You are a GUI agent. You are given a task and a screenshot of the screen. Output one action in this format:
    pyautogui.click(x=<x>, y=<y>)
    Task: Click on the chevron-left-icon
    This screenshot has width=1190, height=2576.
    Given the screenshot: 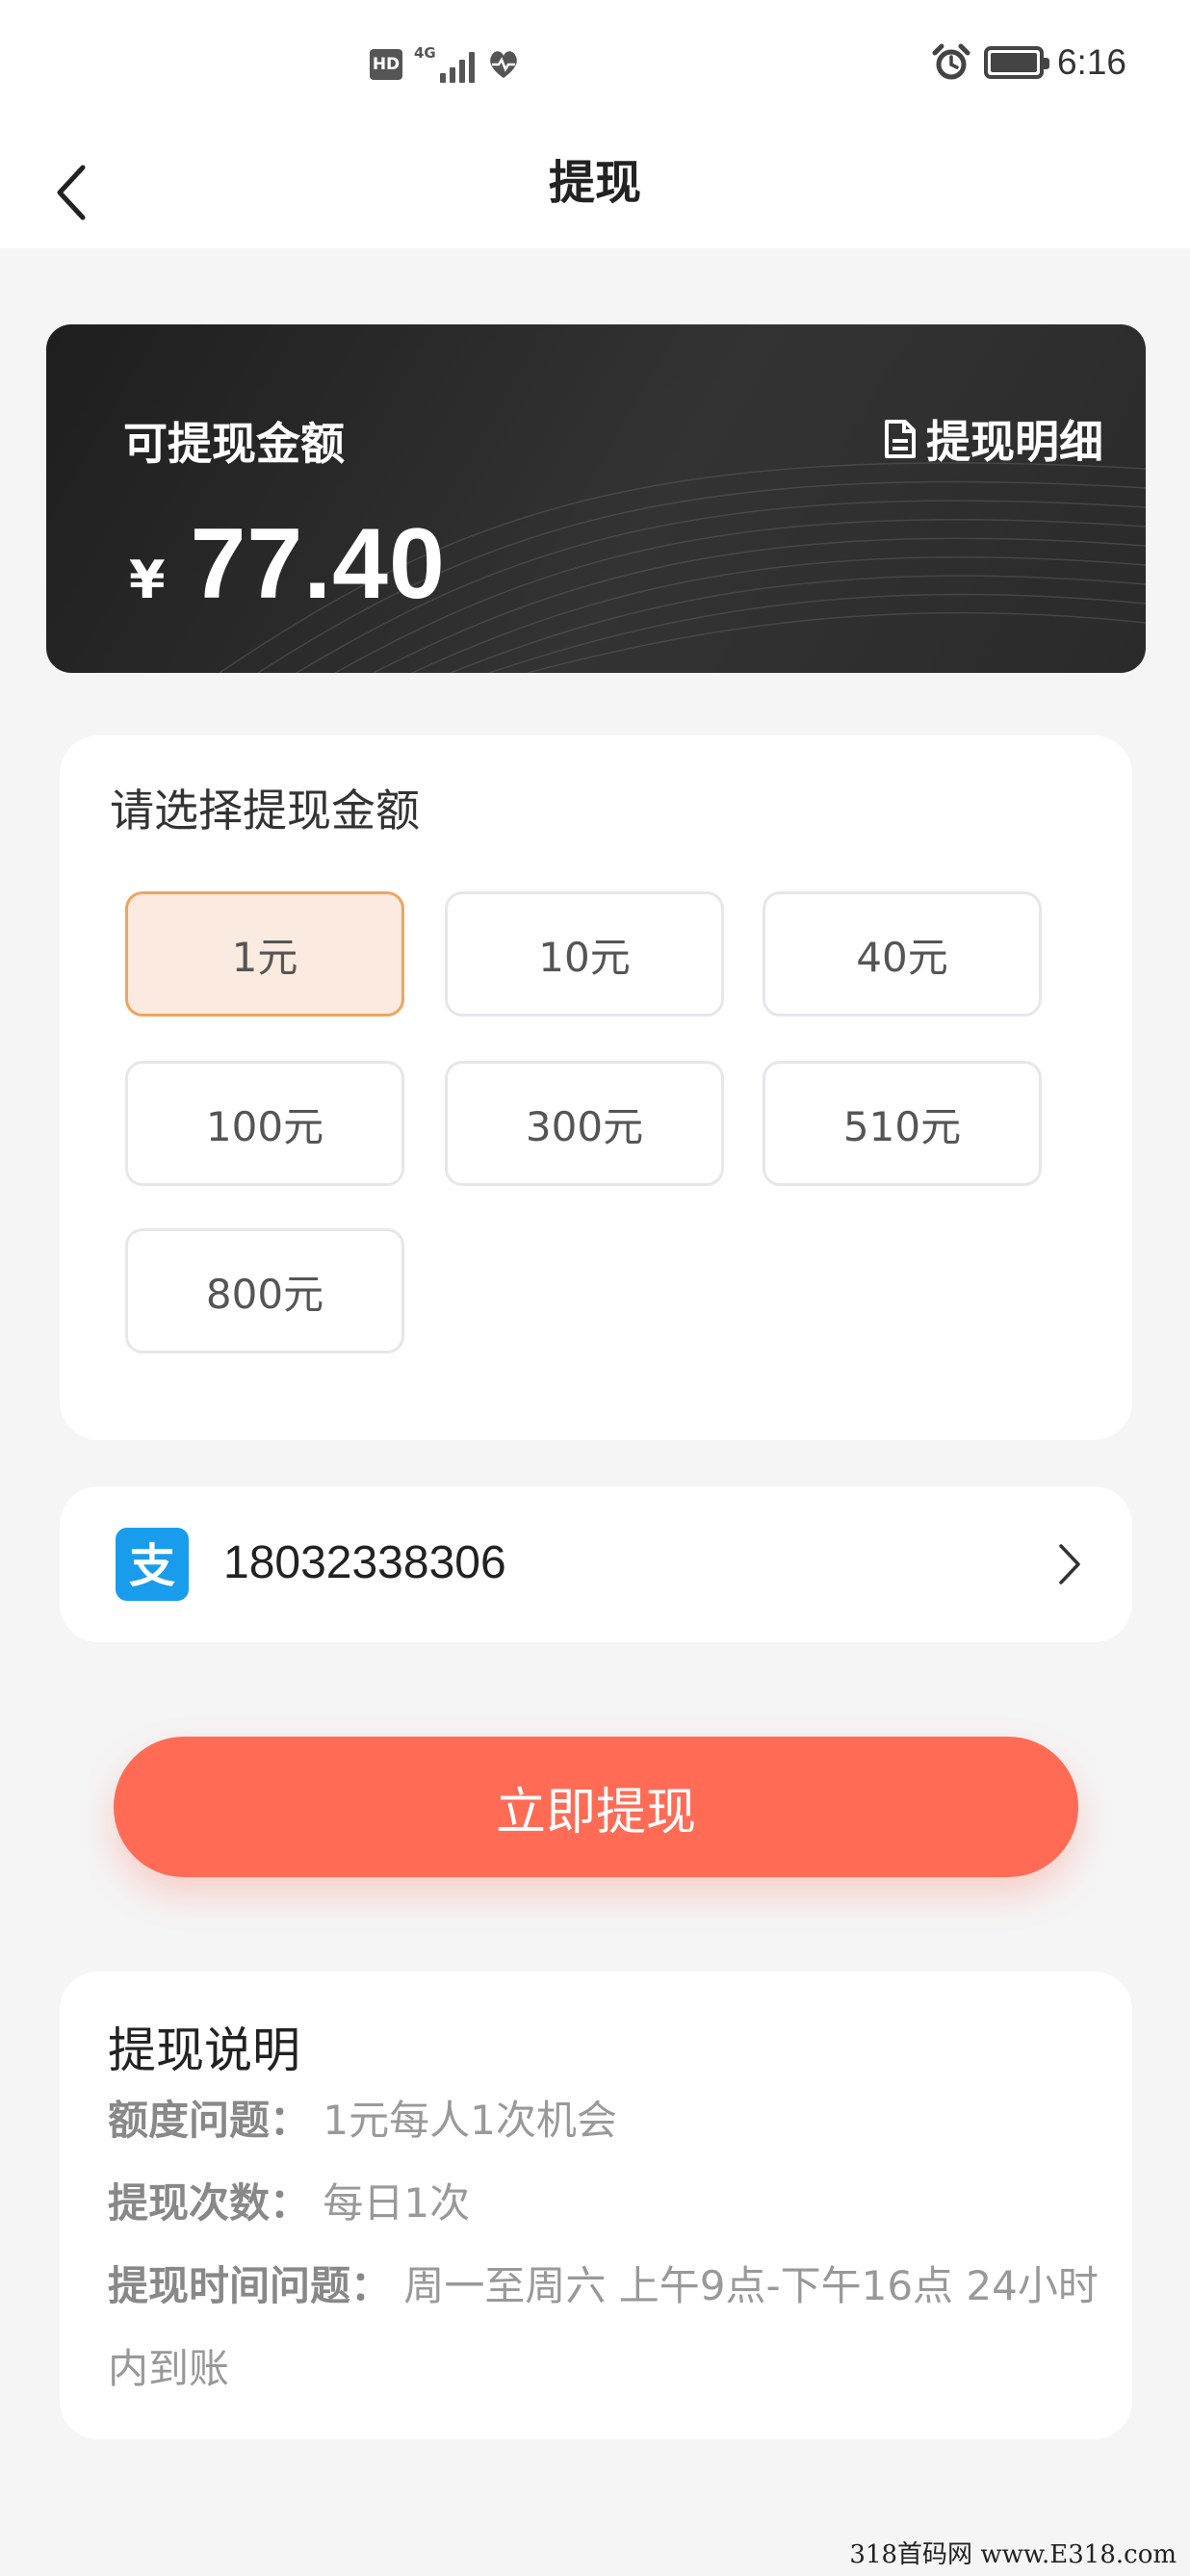 What is the action you would take?
    pyautogui.click(x=72, y=193)
    